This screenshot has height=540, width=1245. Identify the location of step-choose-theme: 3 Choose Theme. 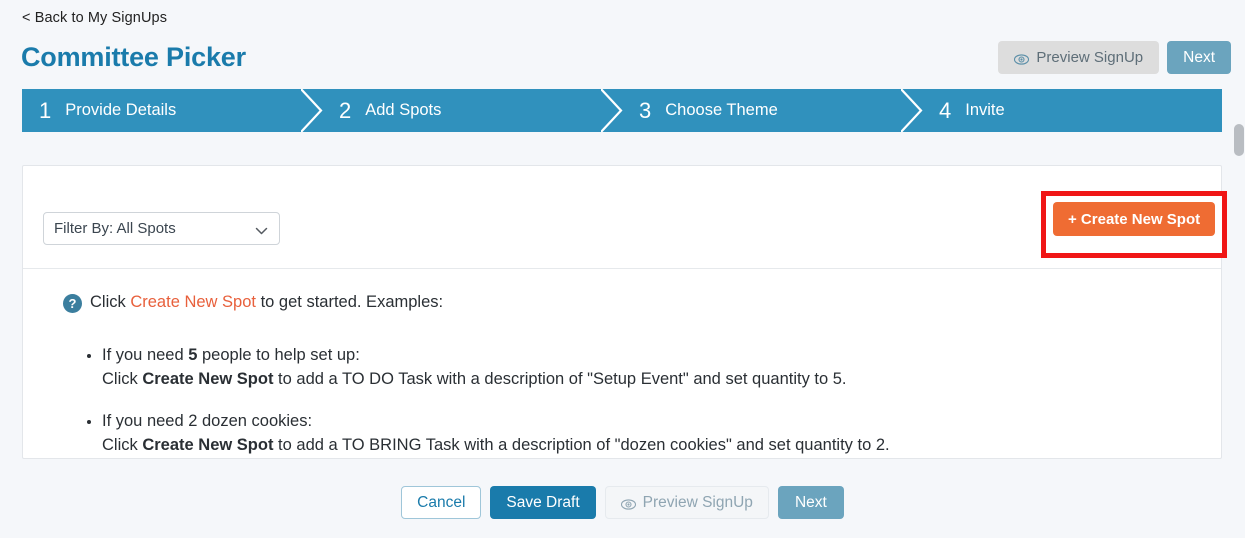
(772, 110).